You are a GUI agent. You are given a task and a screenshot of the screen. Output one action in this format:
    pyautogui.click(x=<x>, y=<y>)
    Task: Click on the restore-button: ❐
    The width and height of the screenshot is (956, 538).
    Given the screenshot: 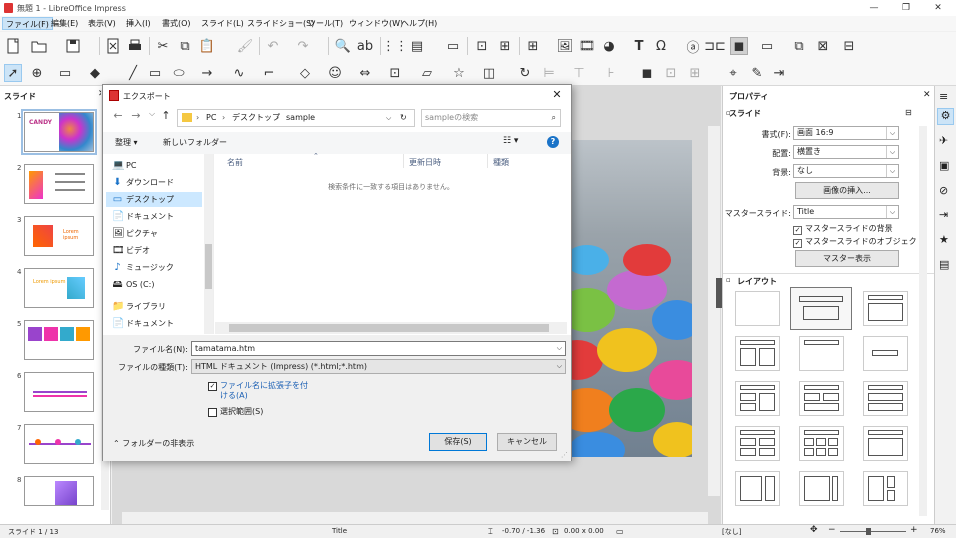 What is the action you would take?
    pyautogui.click(x=906, y=8)
    